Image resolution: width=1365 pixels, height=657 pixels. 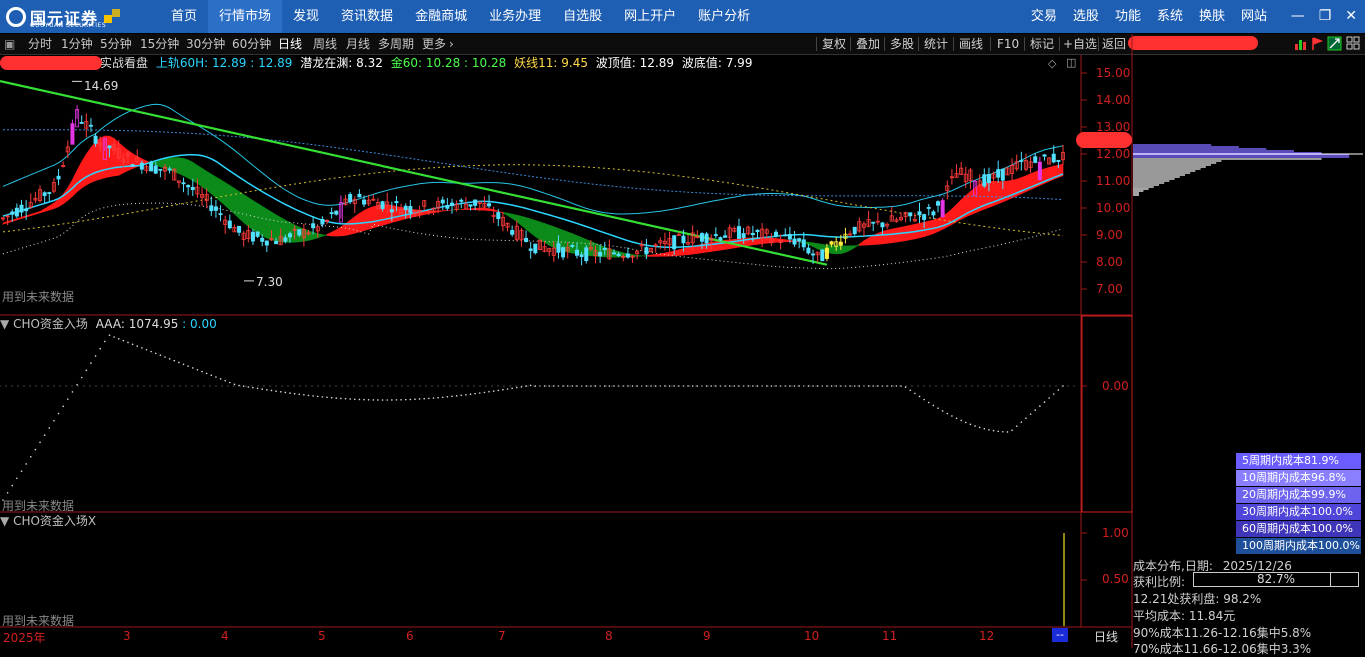 I want to click on high-mark: 14.69, so click(x=101, y=86).